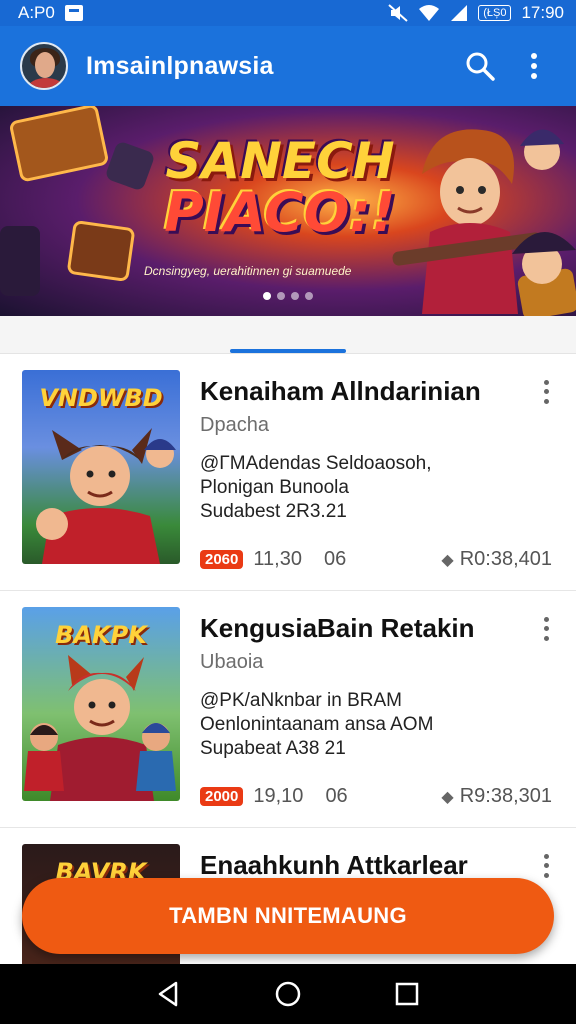  Describe the element at coordinates (232, 662) in the screenshot. I see `item-subtitle: Ubaoia` at that location.